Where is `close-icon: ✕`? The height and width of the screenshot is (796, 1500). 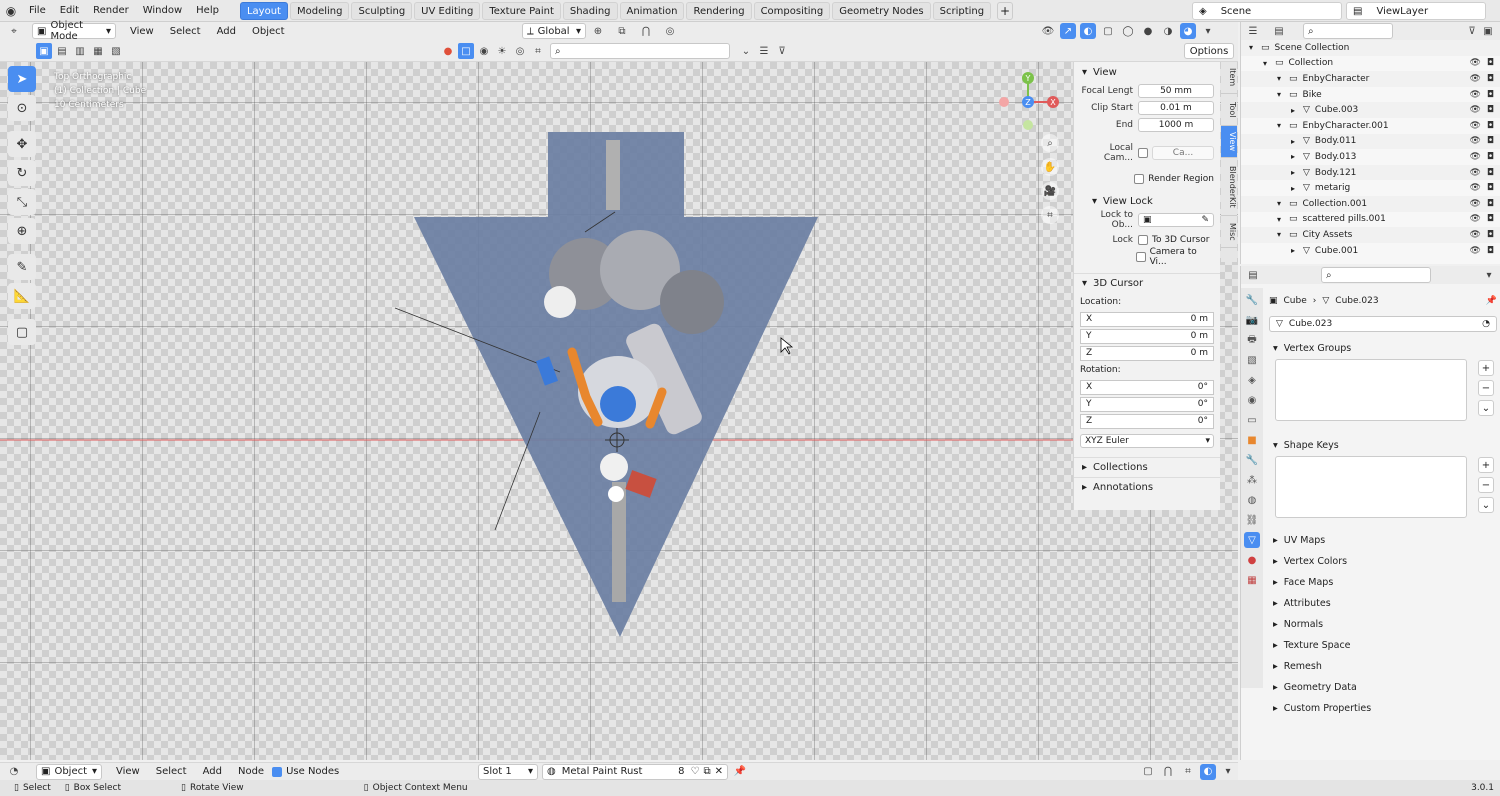
close-icon: ✕ is located at coordinates (719, 771).